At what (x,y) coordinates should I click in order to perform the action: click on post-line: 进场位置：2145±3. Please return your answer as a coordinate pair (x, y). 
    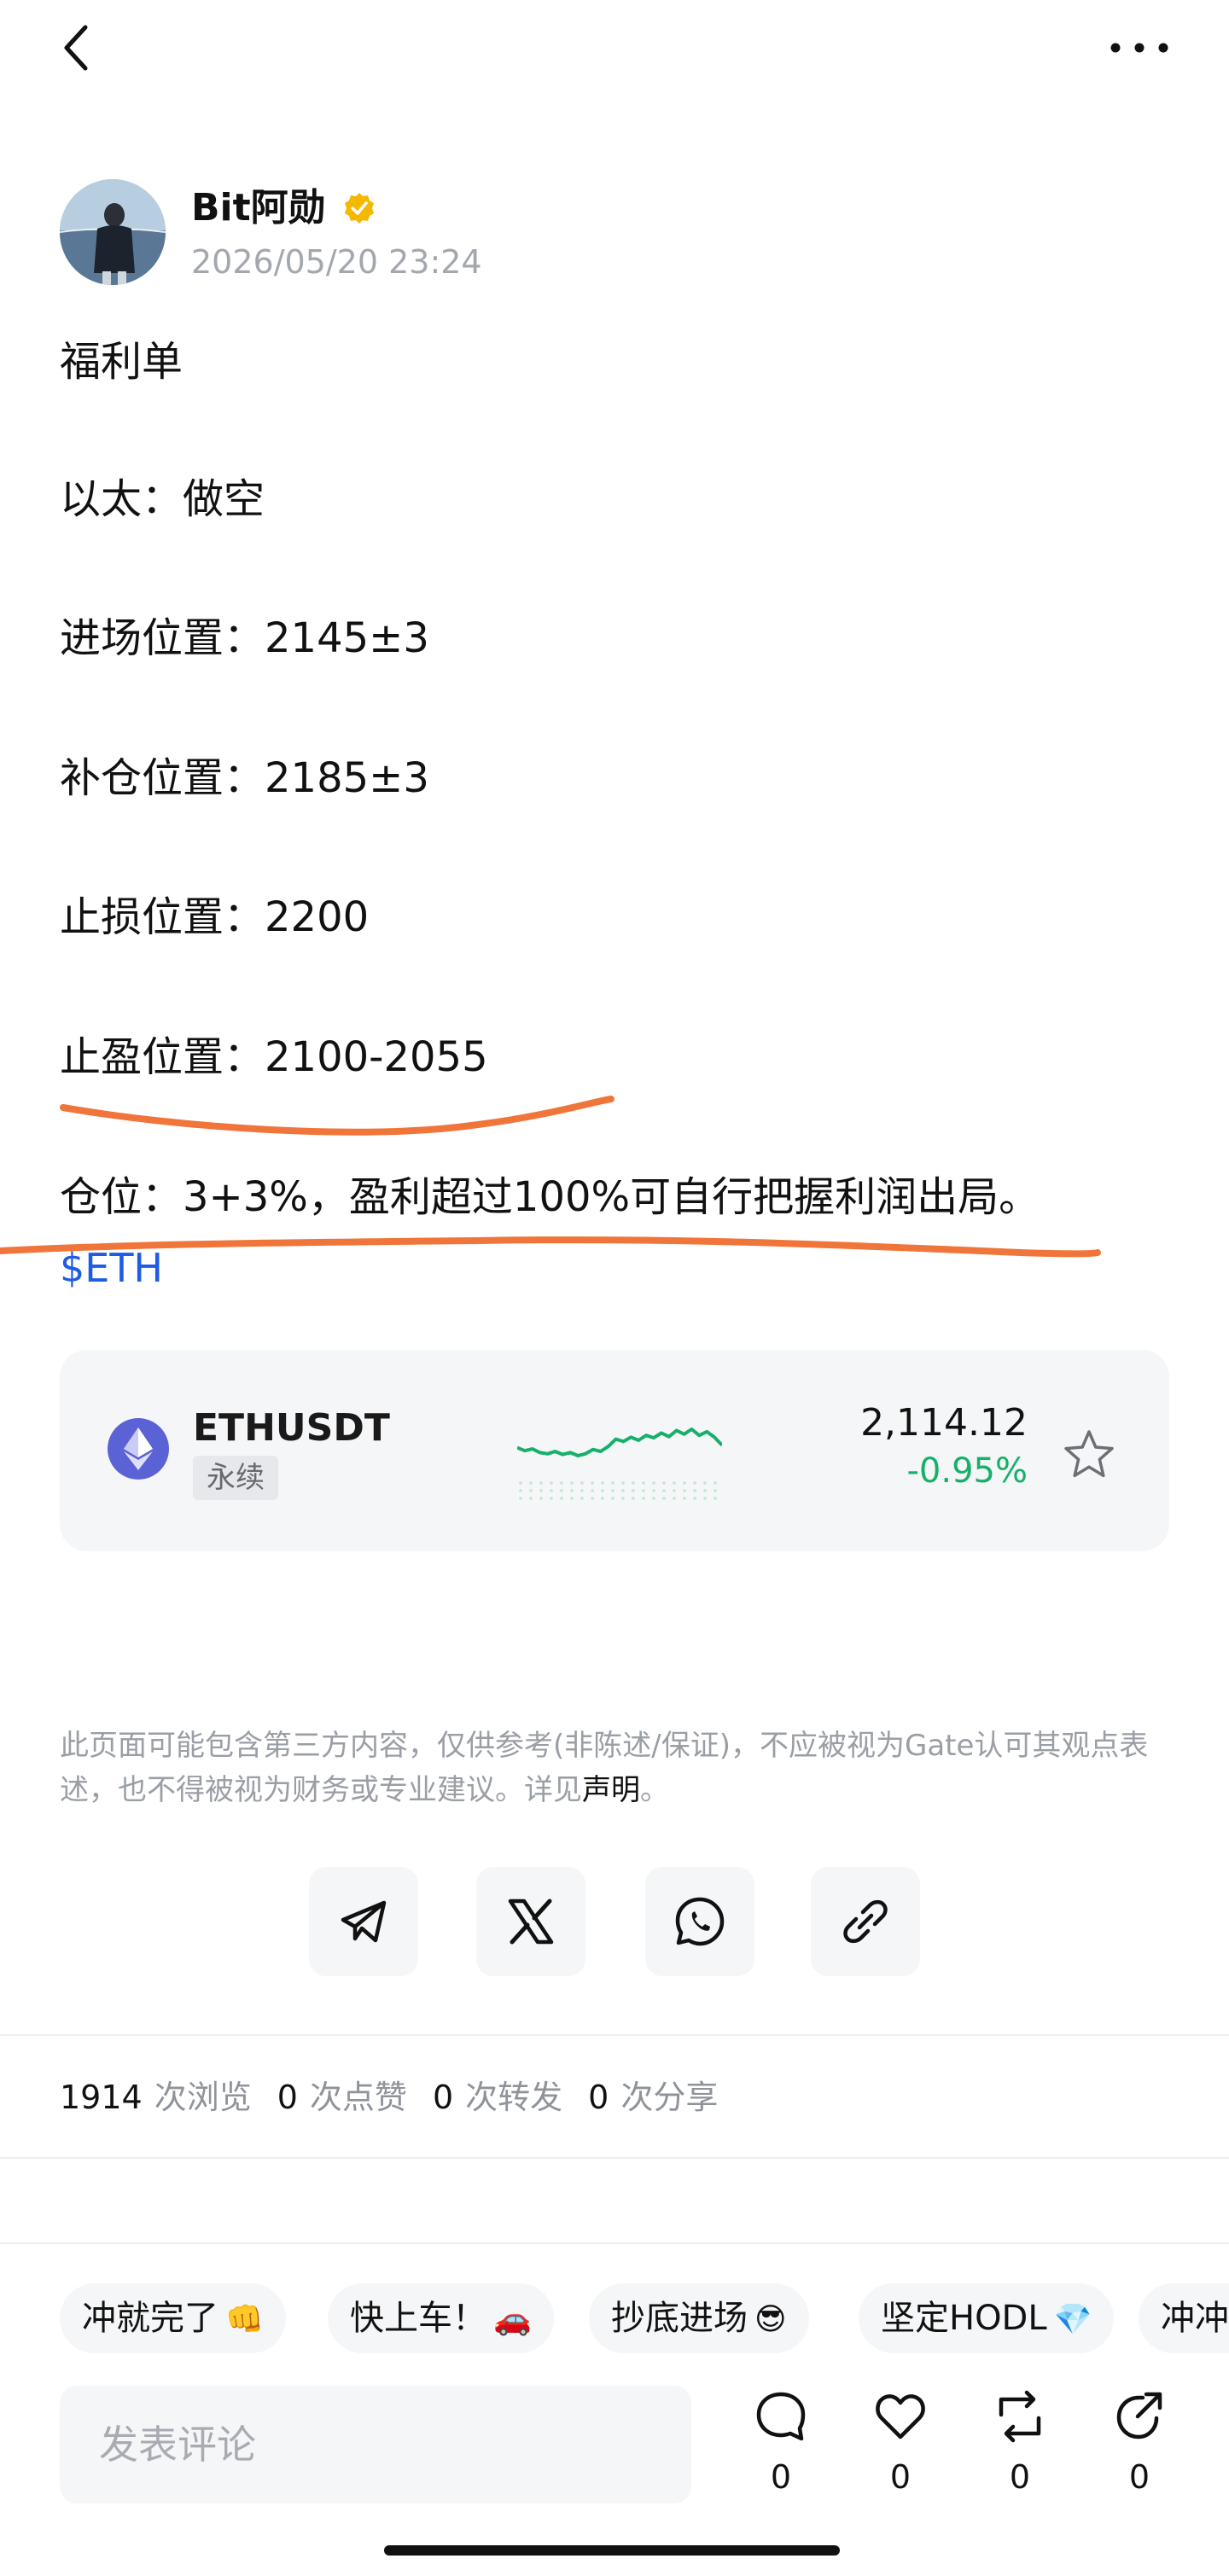
    Looking at the image, I should click on (244, 638).